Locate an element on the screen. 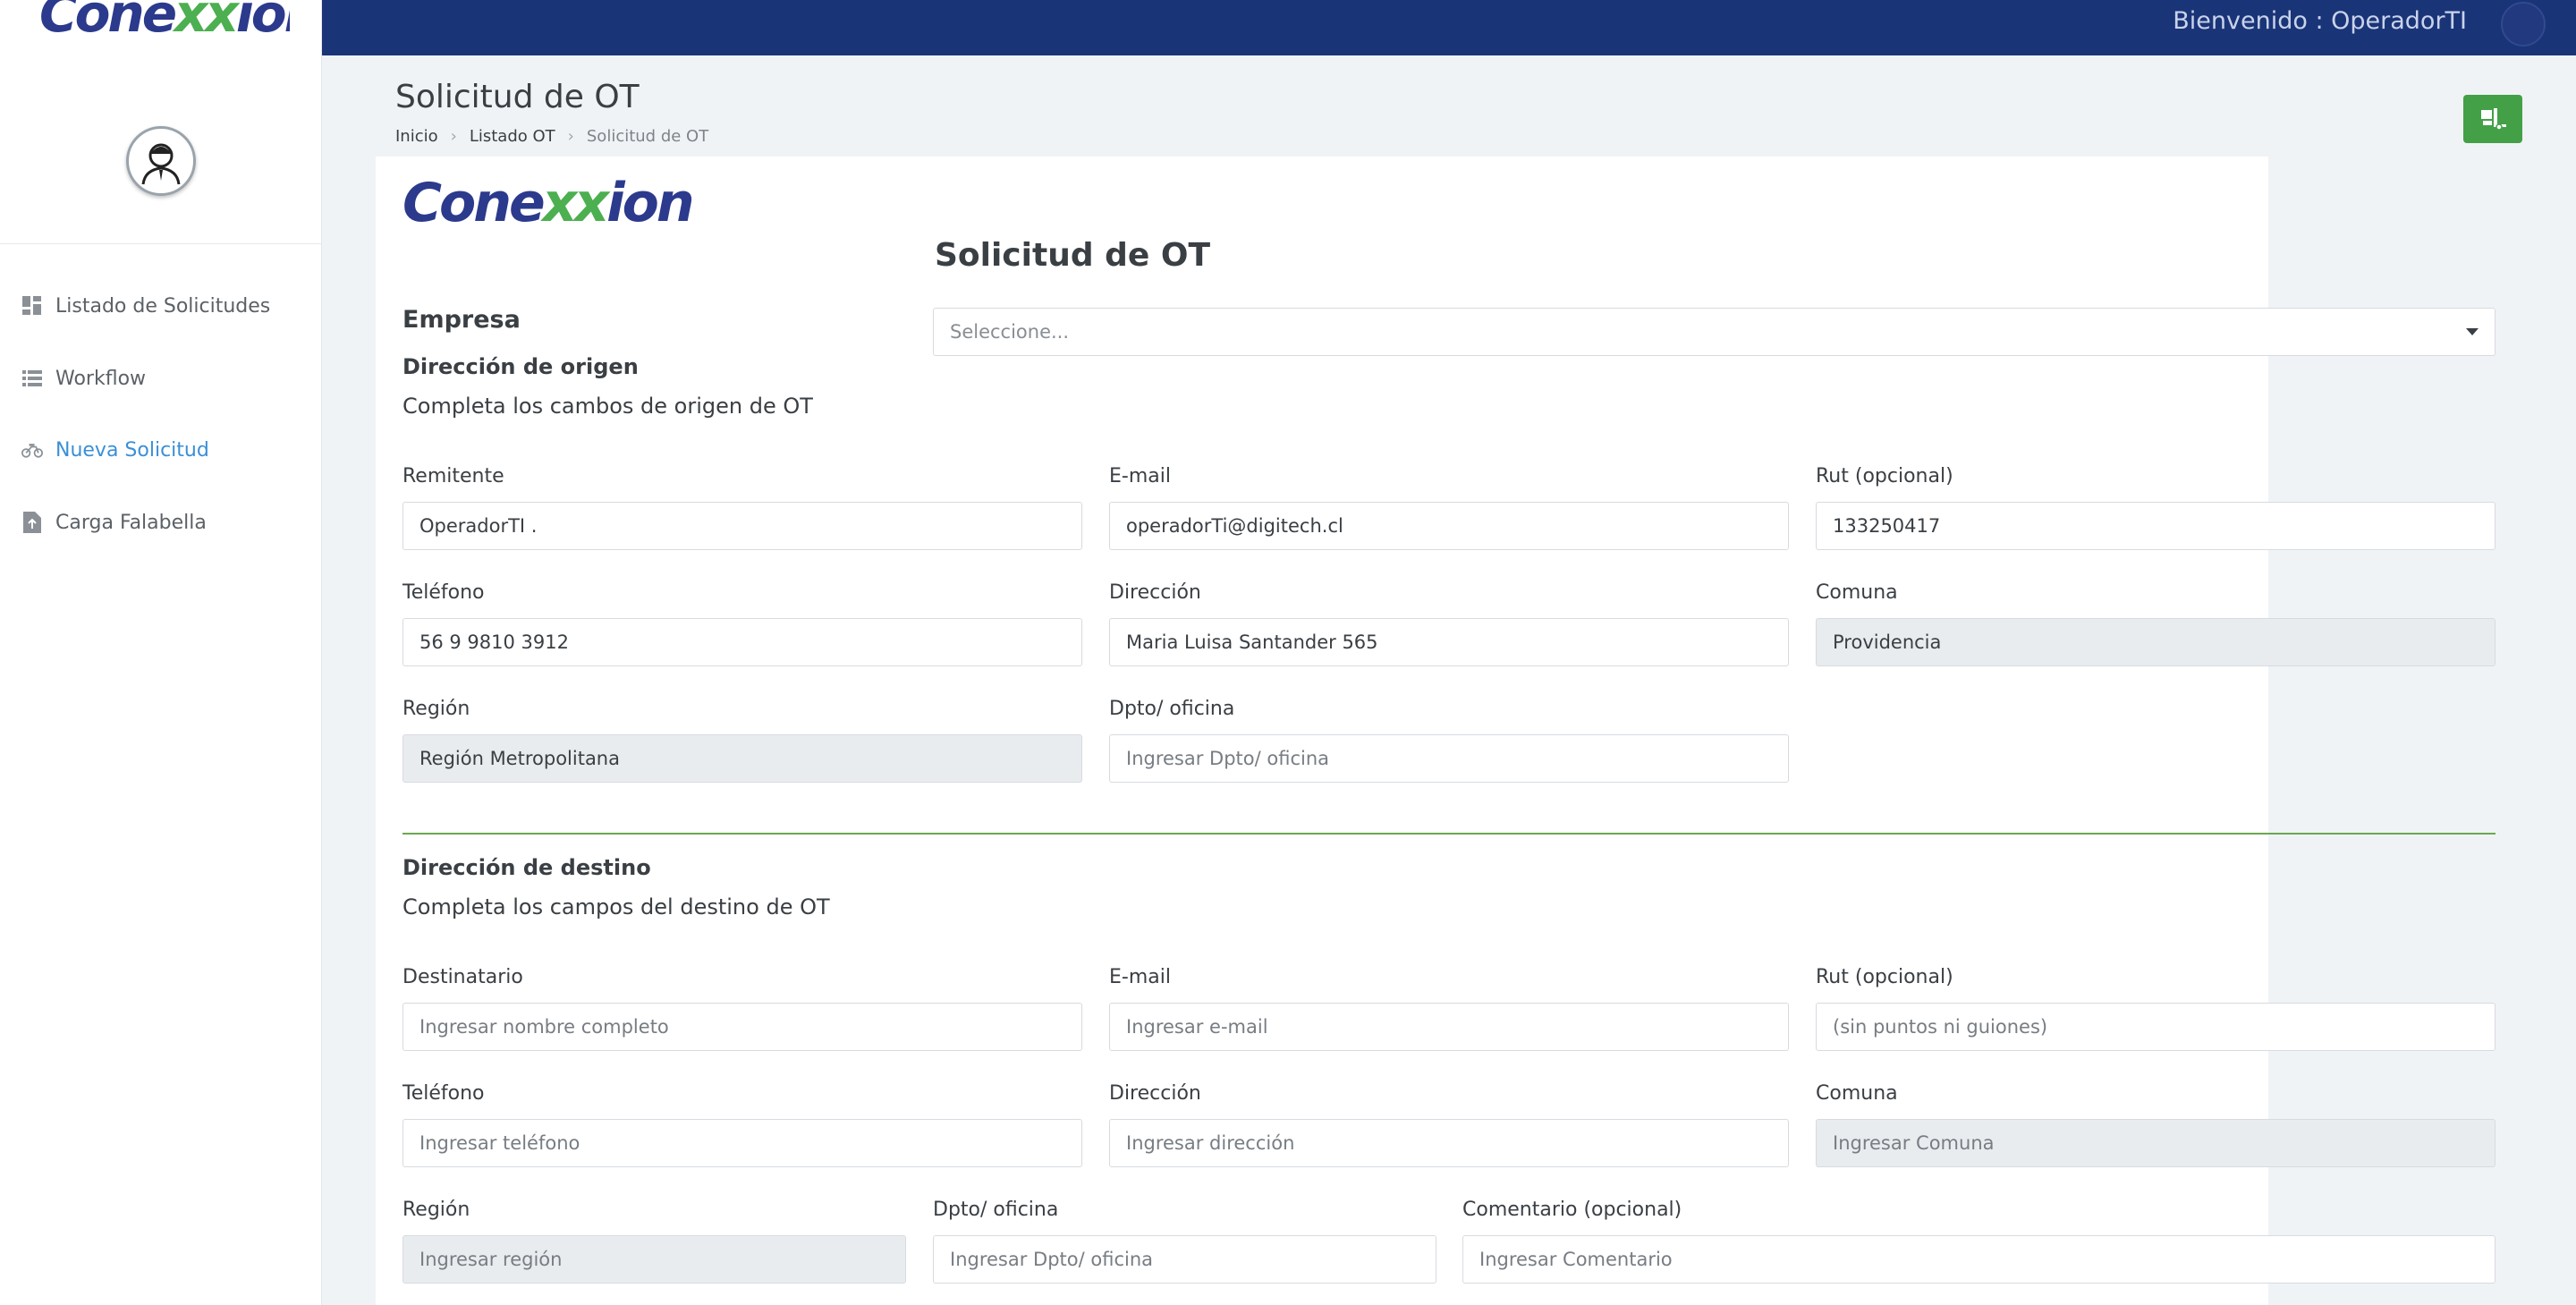 The height and width of the screenshot is (1305, 2576). page-title: Solicitud de OT is located at coordinates (517, 97).